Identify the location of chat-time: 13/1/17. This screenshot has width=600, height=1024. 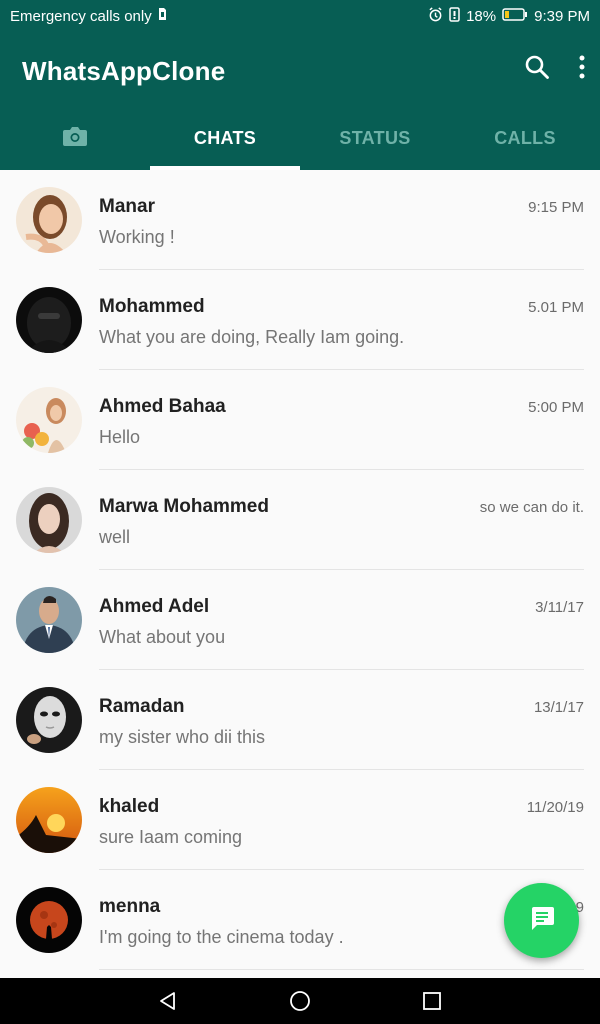
(558, 707).